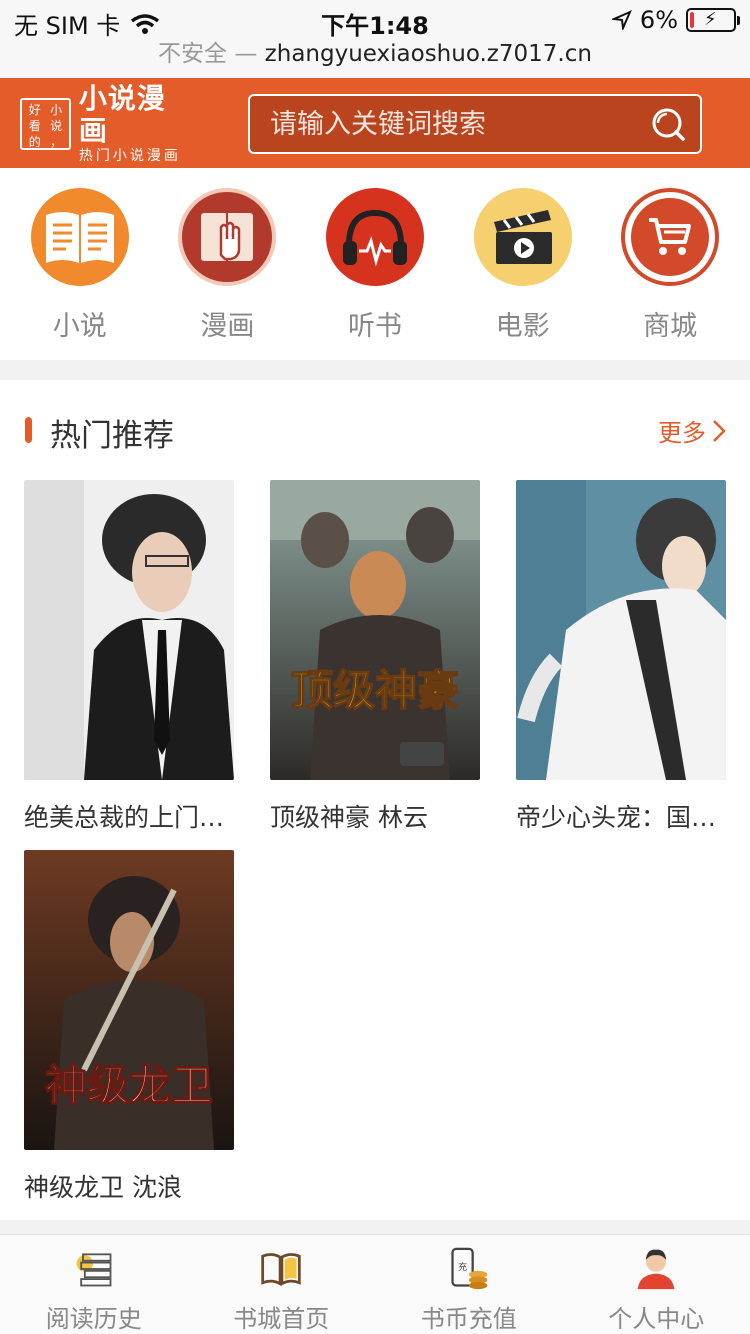 The image size is (750, 1334). I want to click on section-title: 热门推荐, so click(112, 436).